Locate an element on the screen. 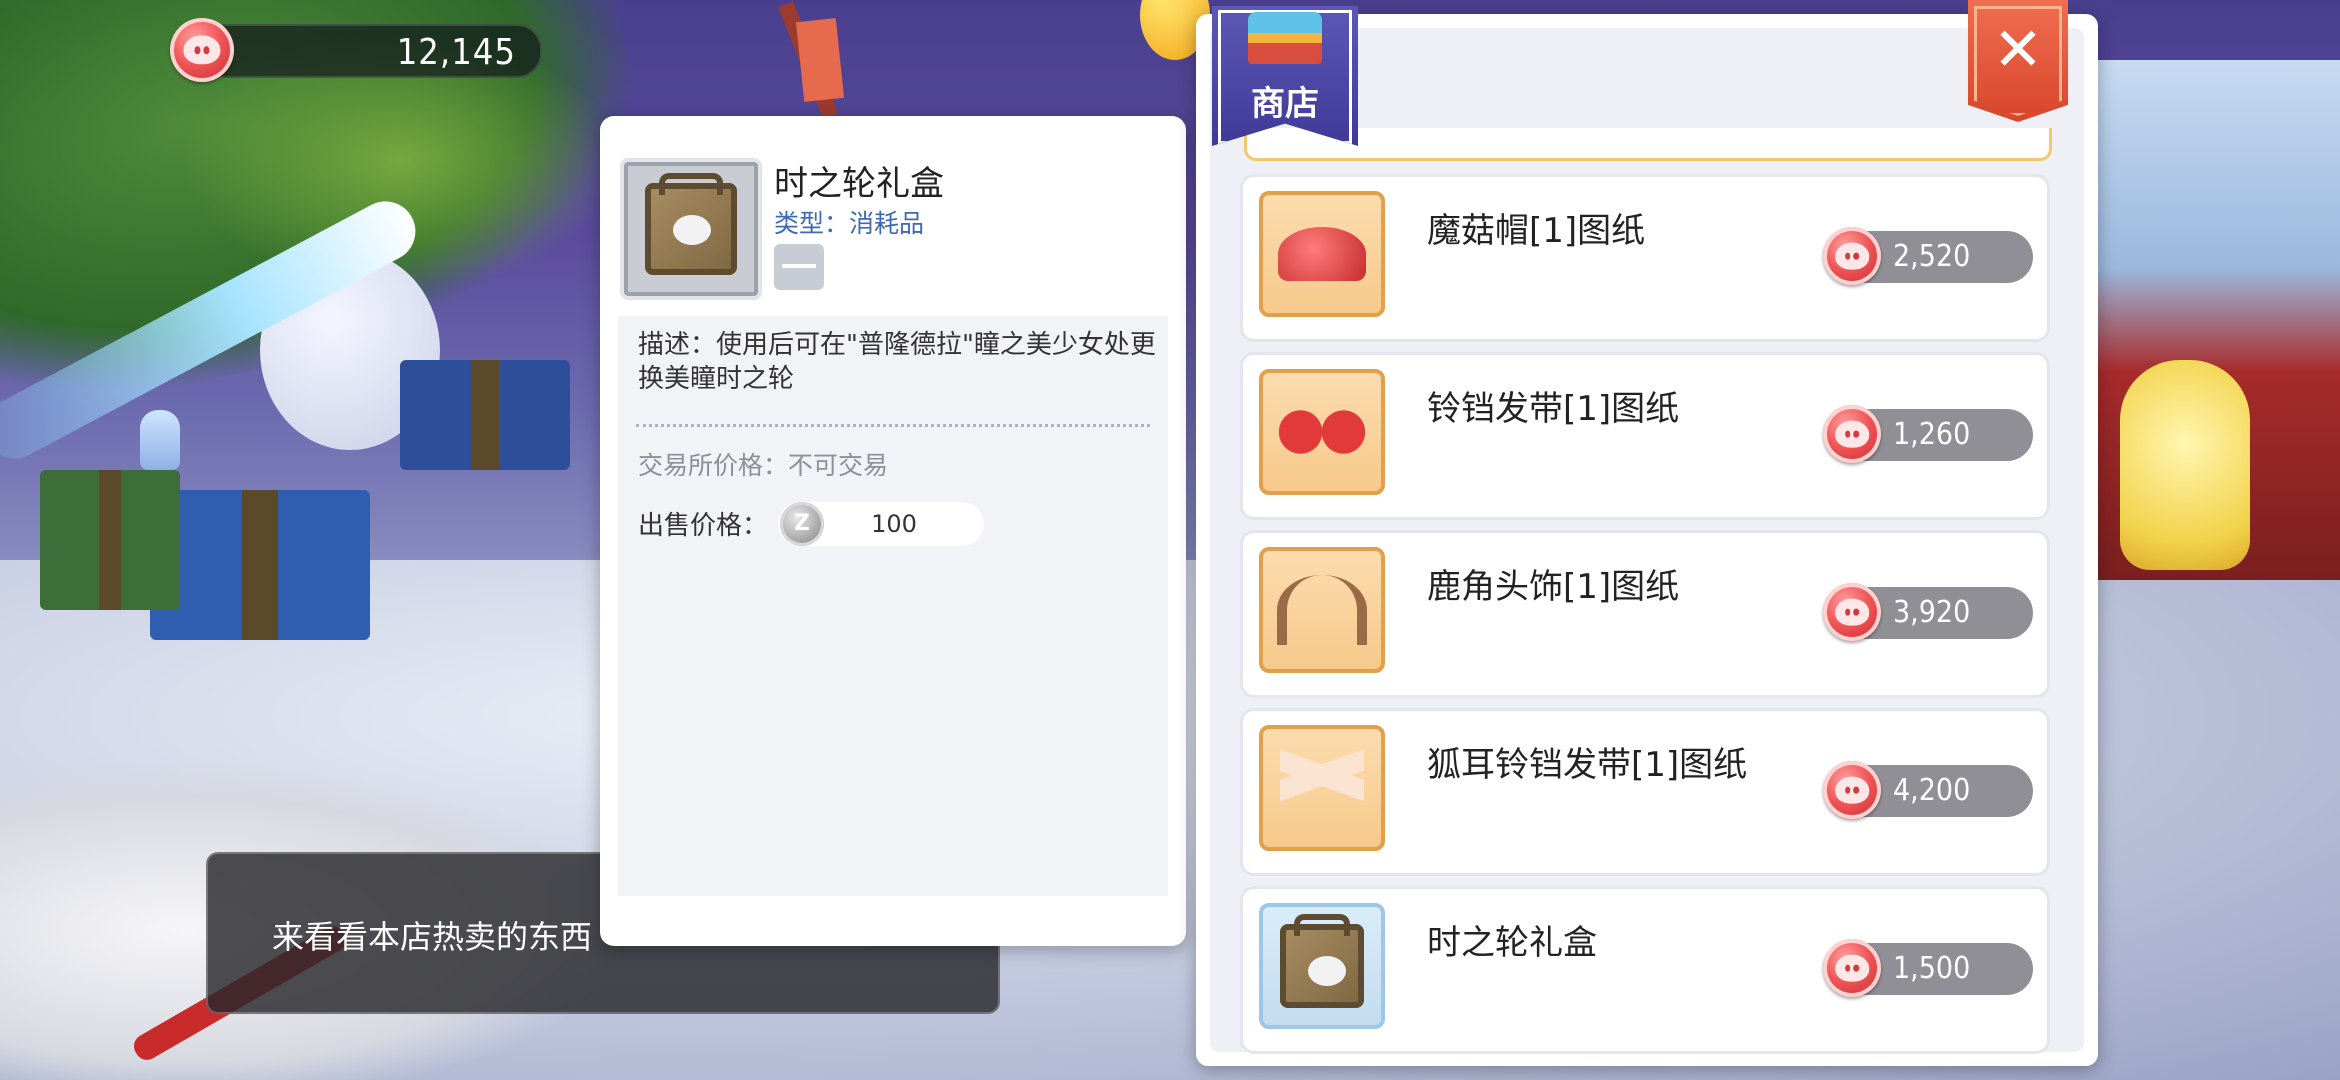 The image size is (2340, 1080). sell-price-bar: 100 is located at coordinates (881, 524).